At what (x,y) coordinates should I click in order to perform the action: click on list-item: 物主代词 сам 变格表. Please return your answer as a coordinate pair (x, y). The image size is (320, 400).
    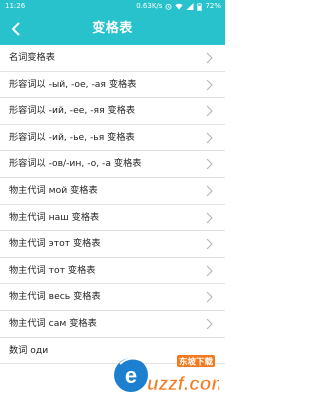
    Looking at the image, I should click on (112, 324).